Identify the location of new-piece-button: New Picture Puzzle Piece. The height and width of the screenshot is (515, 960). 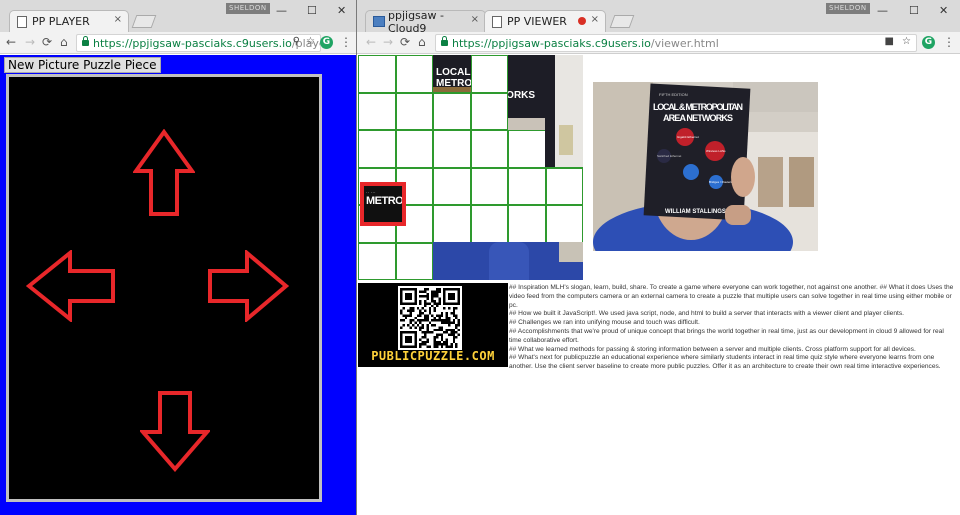
(82, 65).